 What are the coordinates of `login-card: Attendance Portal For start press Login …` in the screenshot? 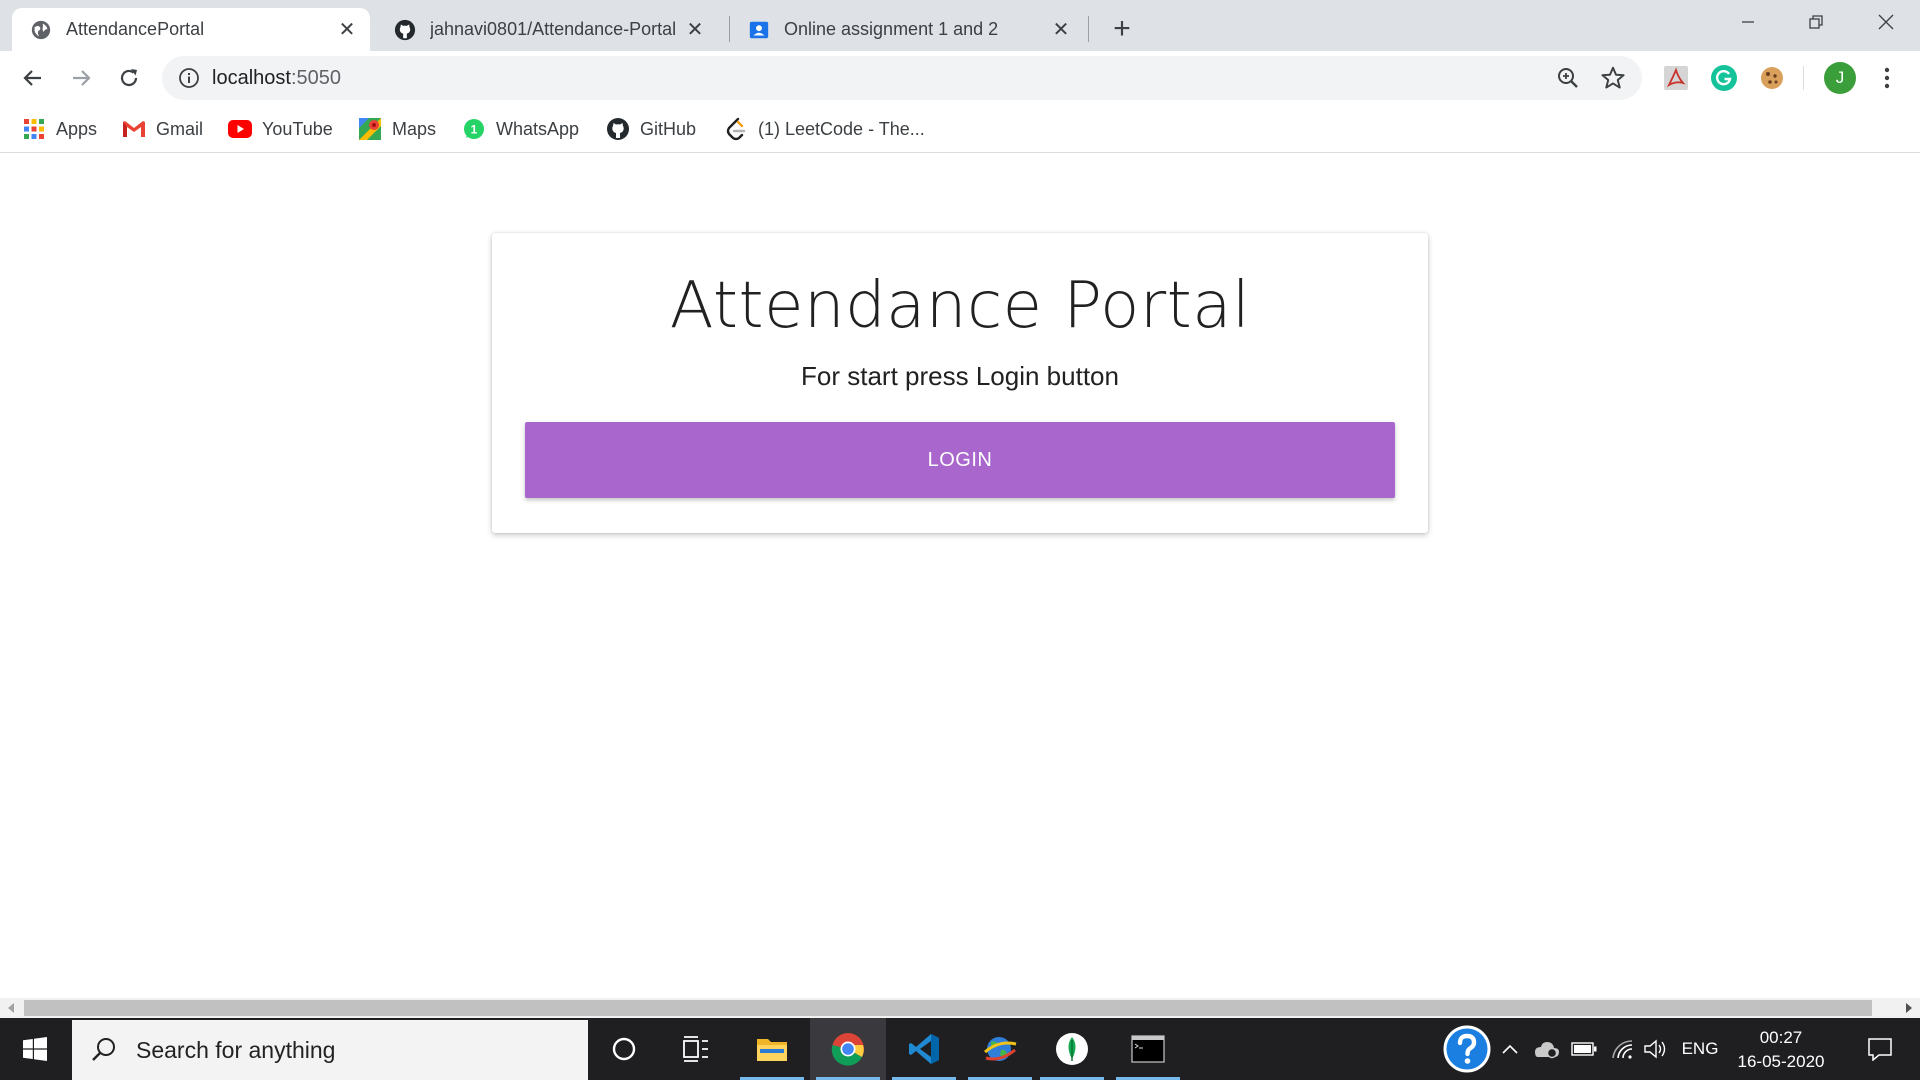 It's located at (960, 383).